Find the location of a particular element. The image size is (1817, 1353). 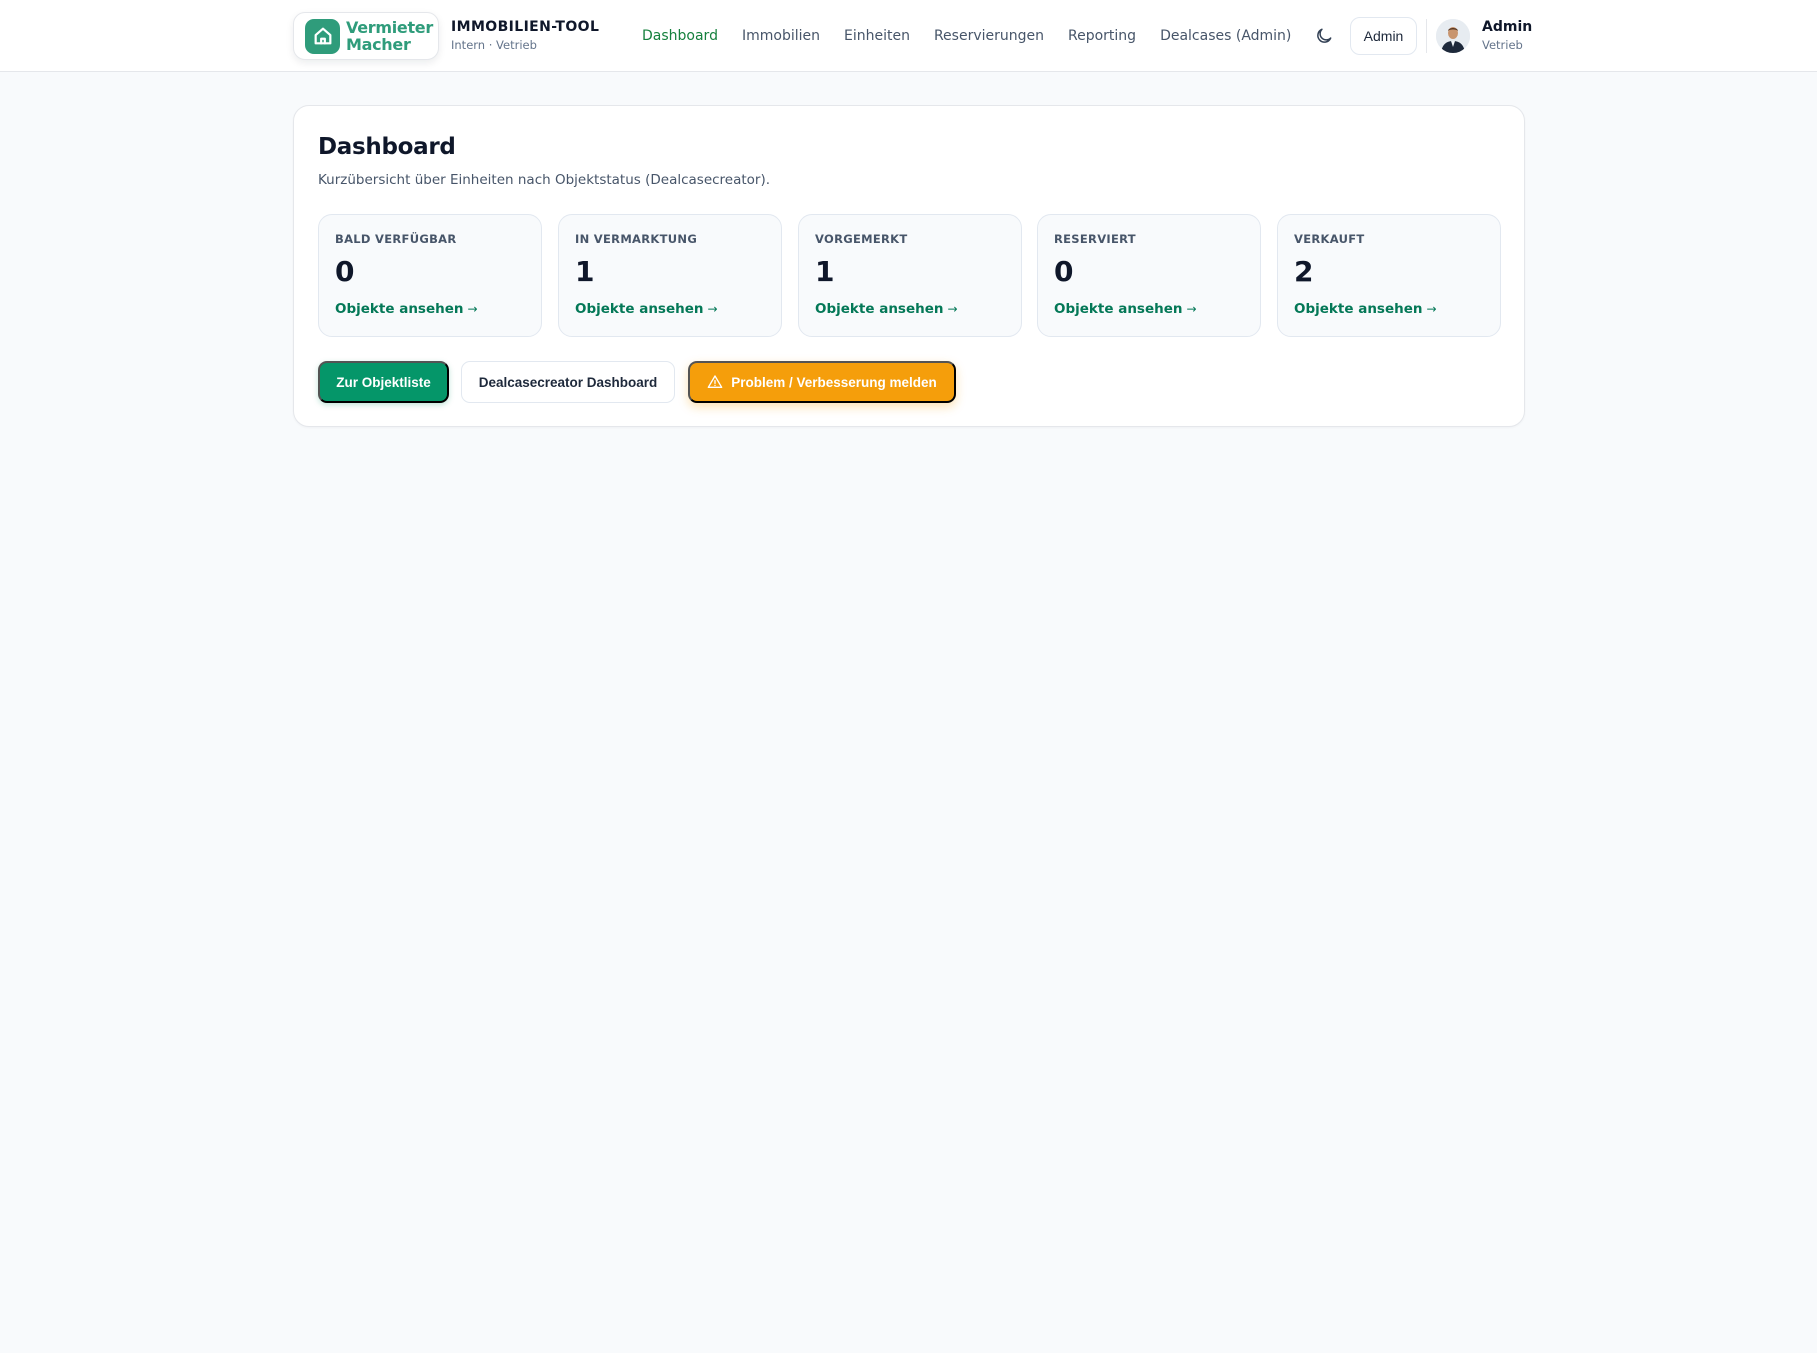

user-info: Admin Vetrieb is located at coordinates (1507, 35).